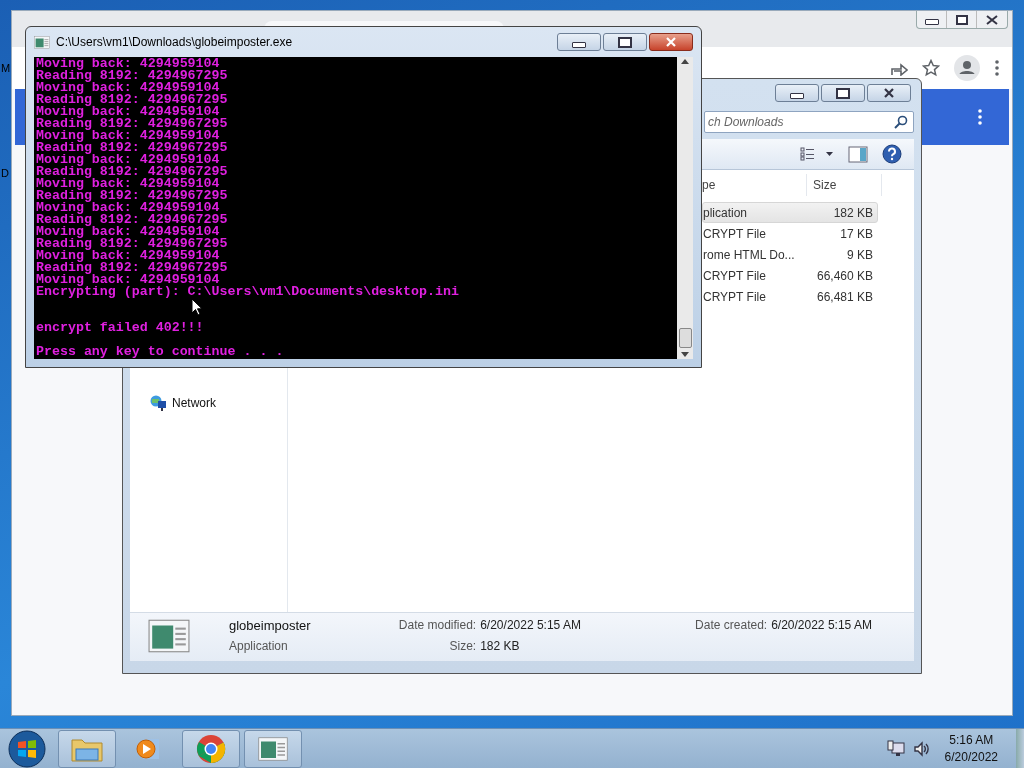 The image size is (1024, 768). Describe the element at coordinates (892, 154) in the screenshot. I see `help-icon` at that location.